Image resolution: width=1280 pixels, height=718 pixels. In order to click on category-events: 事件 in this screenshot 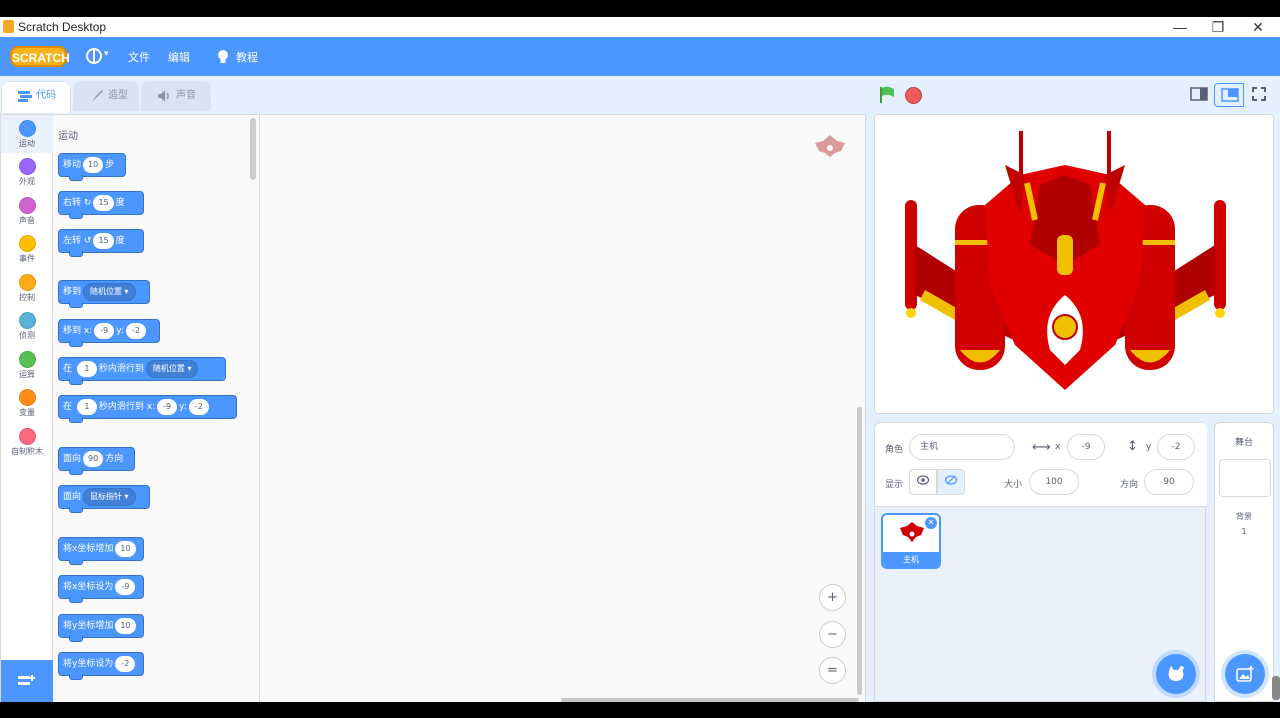, I will do `click(27, 249)`.